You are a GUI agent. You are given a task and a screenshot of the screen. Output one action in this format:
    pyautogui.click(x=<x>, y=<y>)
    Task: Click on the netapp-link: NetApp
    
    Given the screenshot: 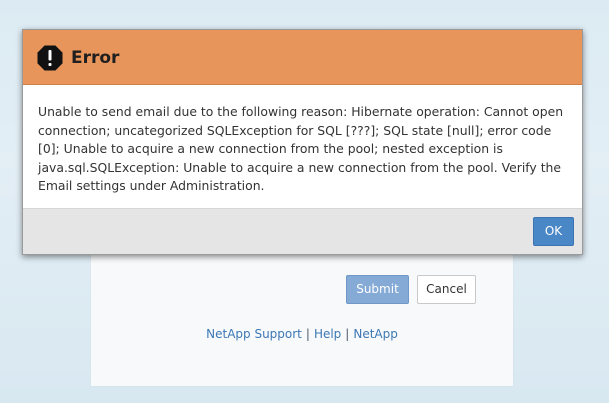 What is the action you would take?
    pyautogui.click(x=375, y=334)
    